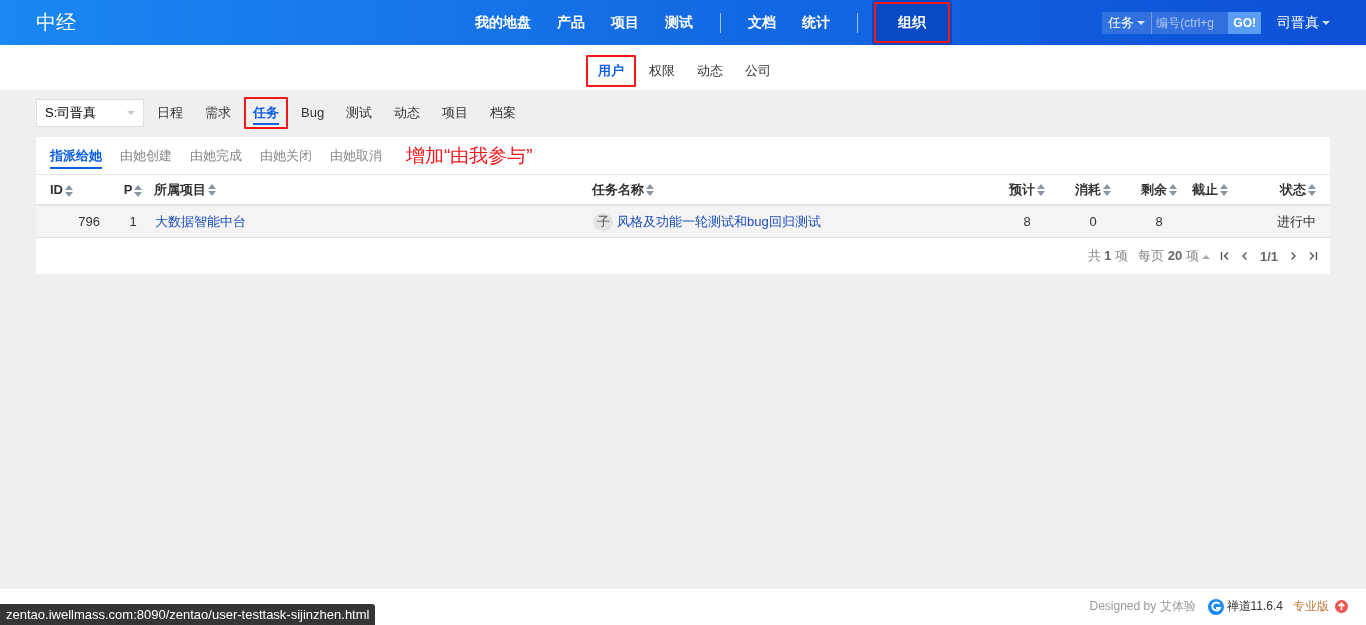  I want to click on next-page-icon, so click(1293, 256).